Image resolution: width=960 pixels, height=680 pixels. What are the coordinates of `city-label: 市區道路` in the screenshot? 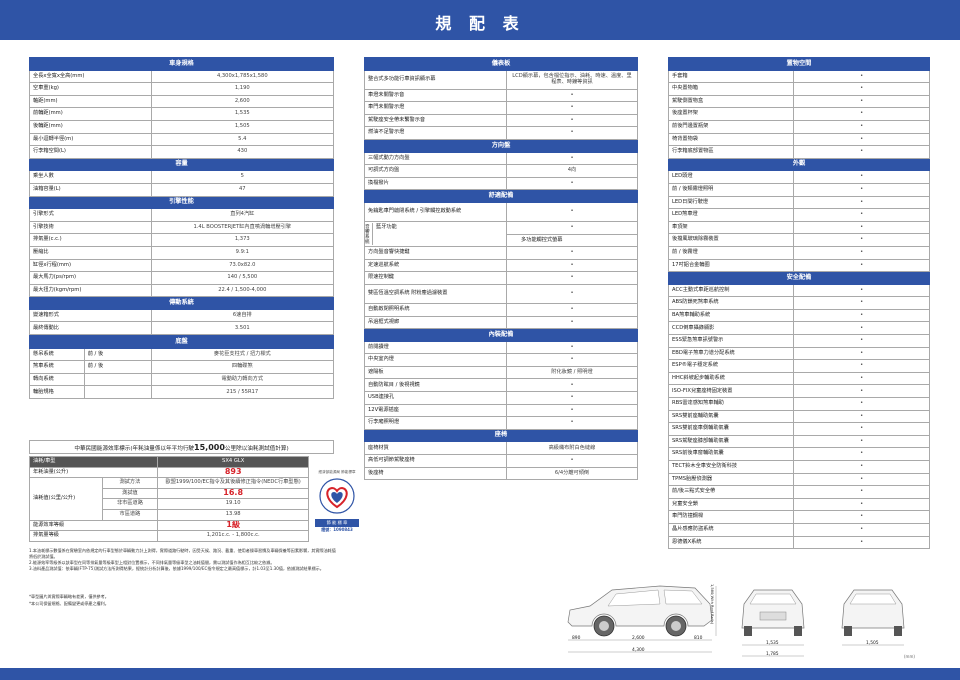 It's located at (130, 514).